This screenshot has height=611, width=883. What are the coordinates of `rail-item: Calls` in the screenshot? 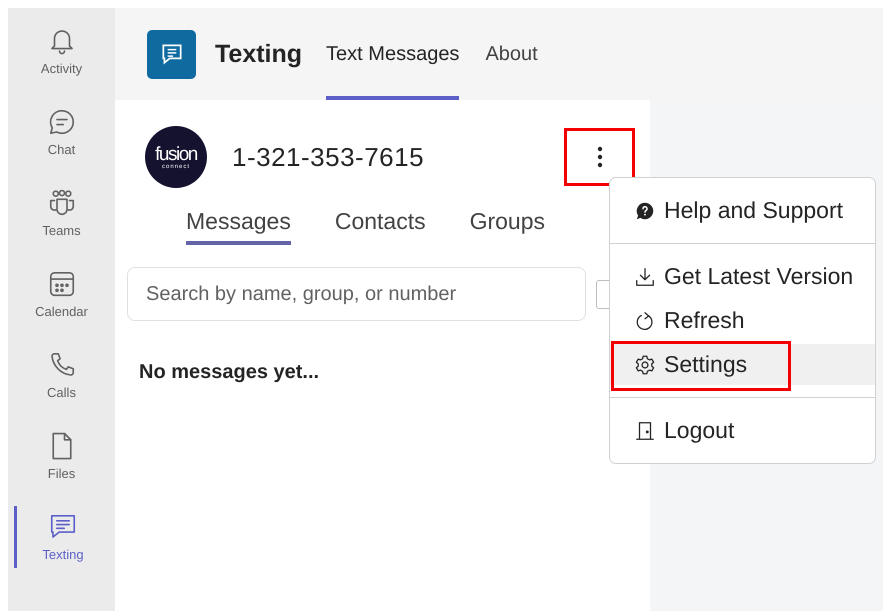 It's located at (61, 375).